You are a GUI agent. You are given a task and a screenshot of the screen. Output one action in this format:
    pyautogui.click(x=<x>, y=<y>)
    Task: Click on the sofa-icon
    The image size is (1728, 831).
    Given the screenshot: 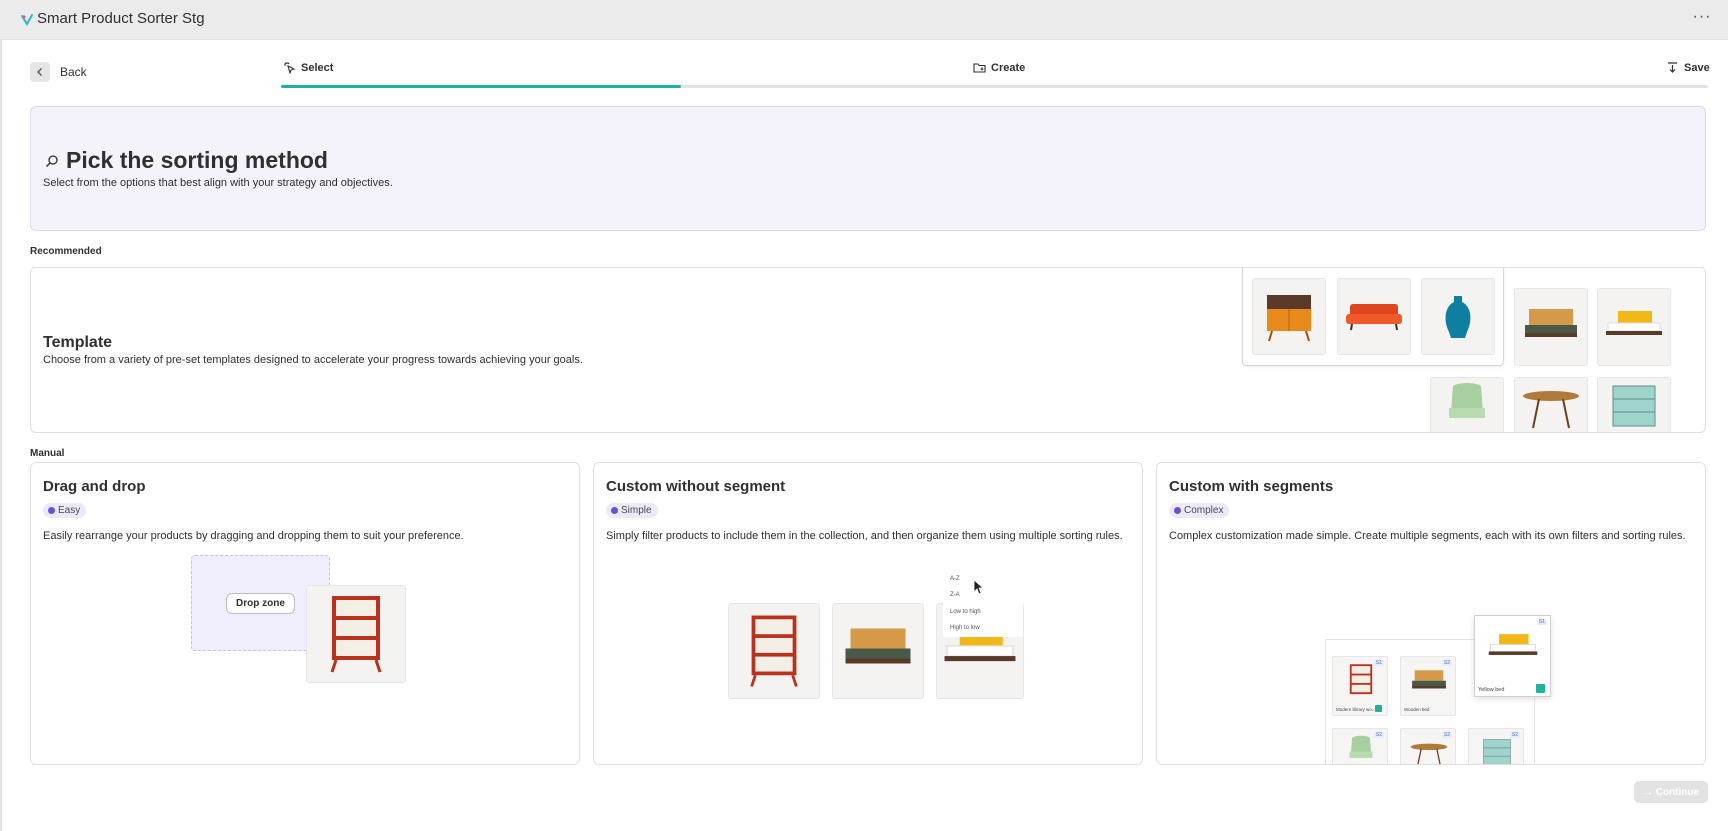 What is the action you would take?
    pyautogui.click(x=1374, y=316)
    